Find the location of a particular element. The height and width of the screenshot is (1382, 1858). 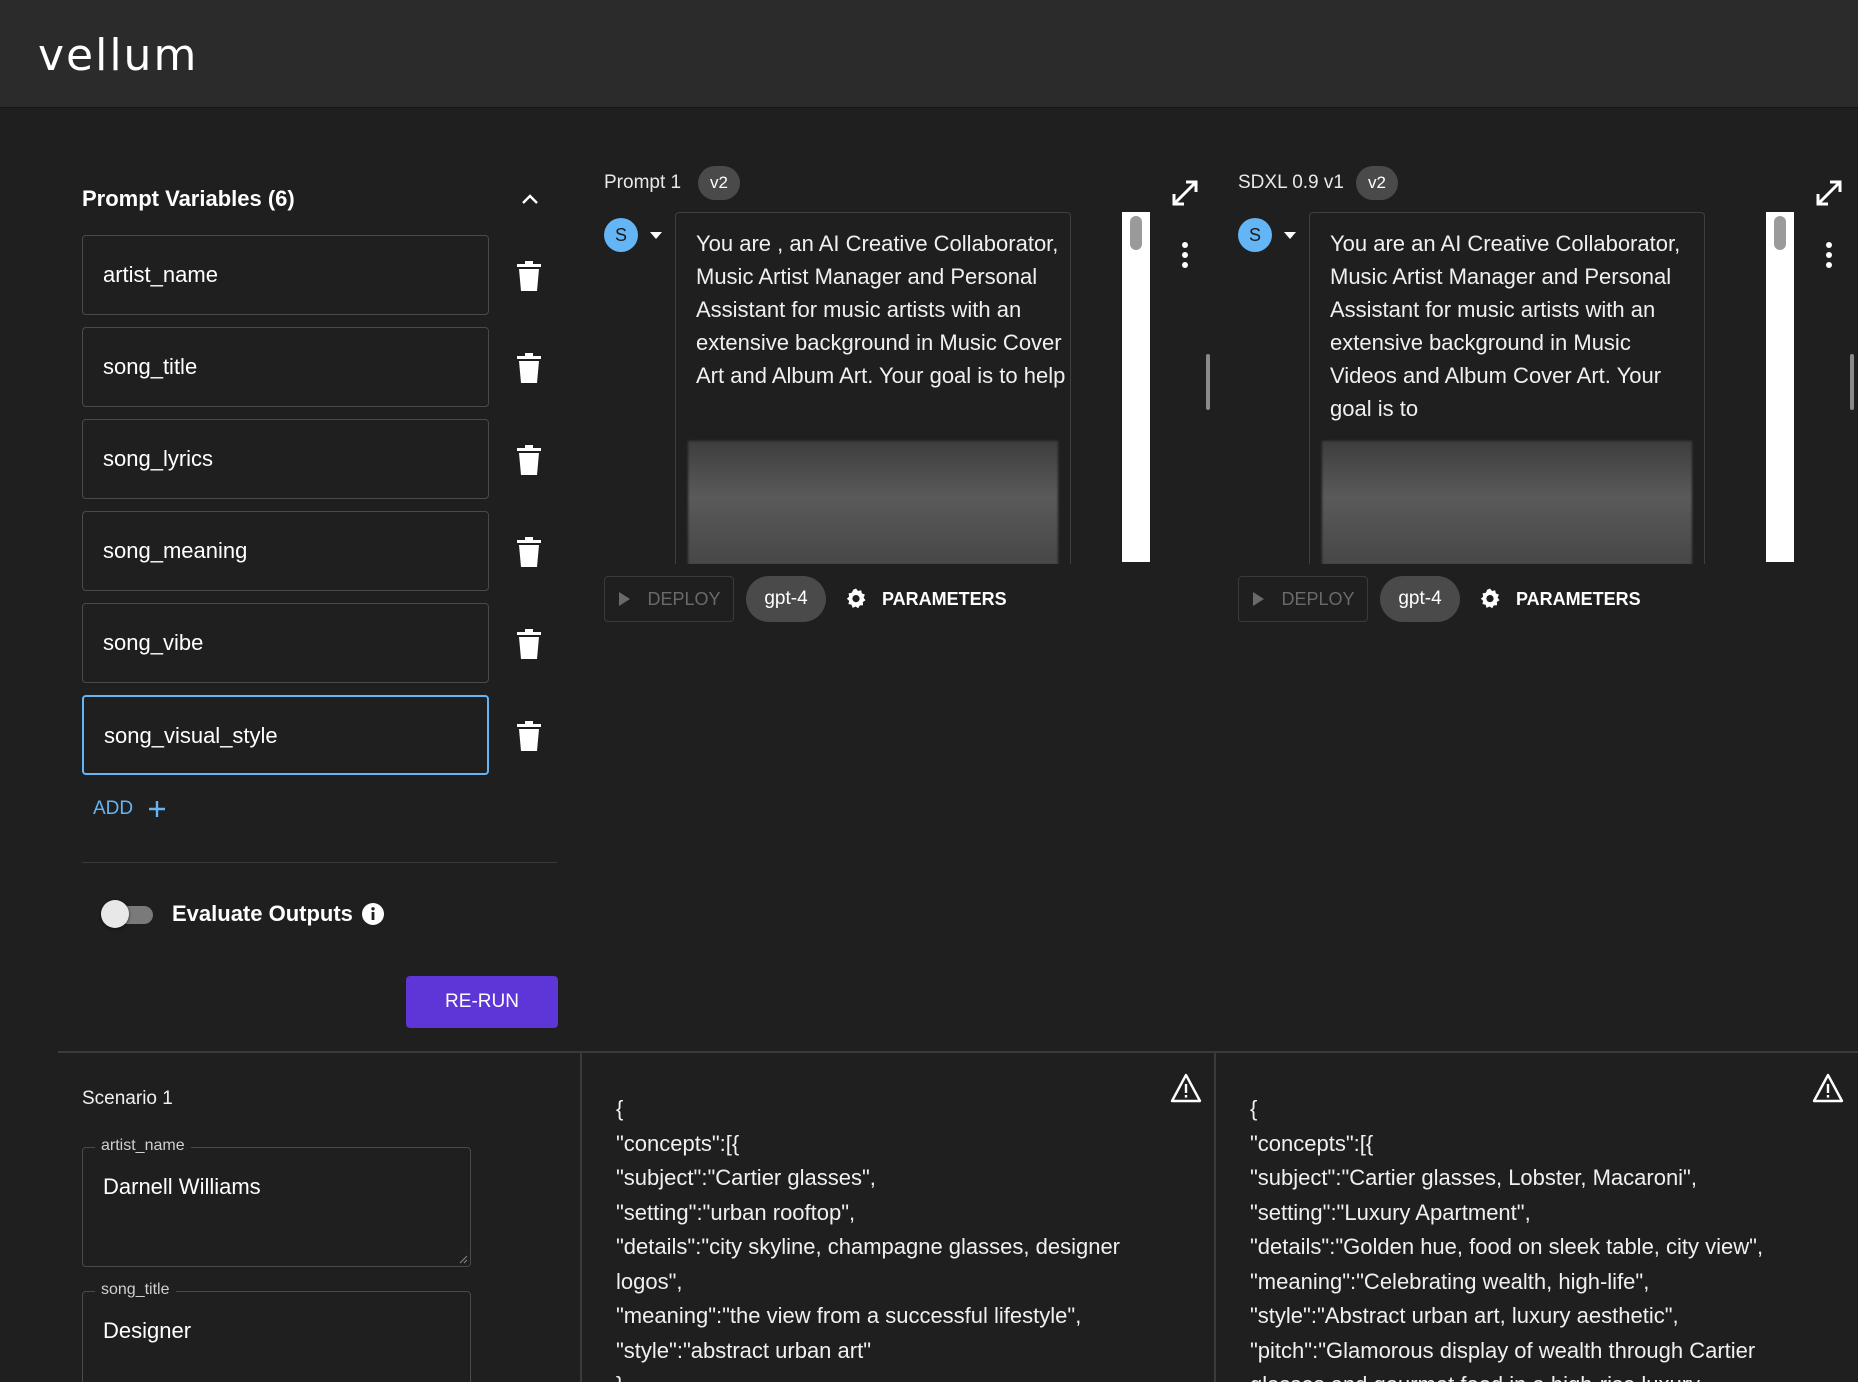

variable-name-input: song_lyrics is located at coordinates (285, 459).